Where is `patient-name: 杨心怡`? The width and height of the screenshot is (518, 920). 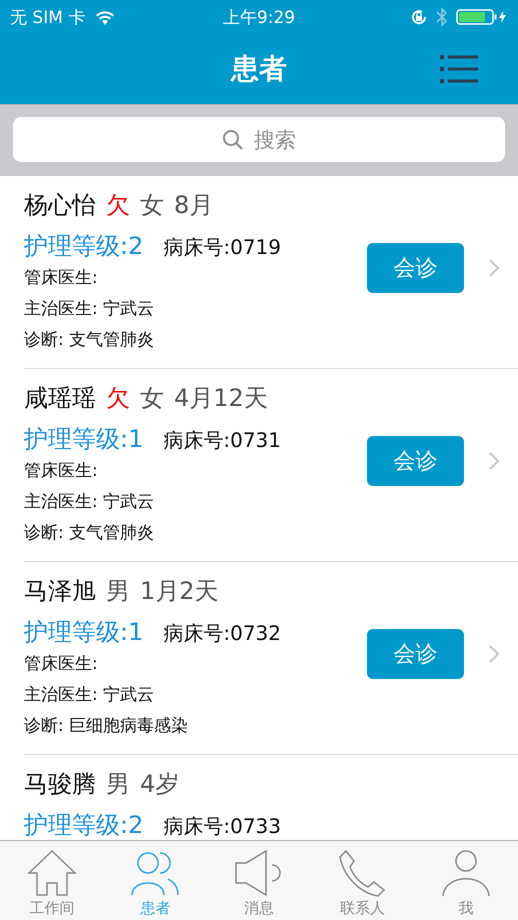
patient-name: 杨心怡 is located at coordinates (60, 205).